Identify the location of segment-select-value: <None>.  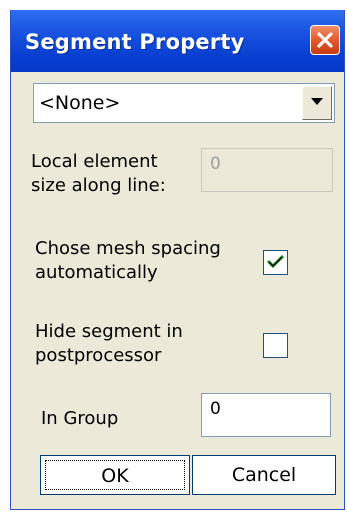
(80, 103).